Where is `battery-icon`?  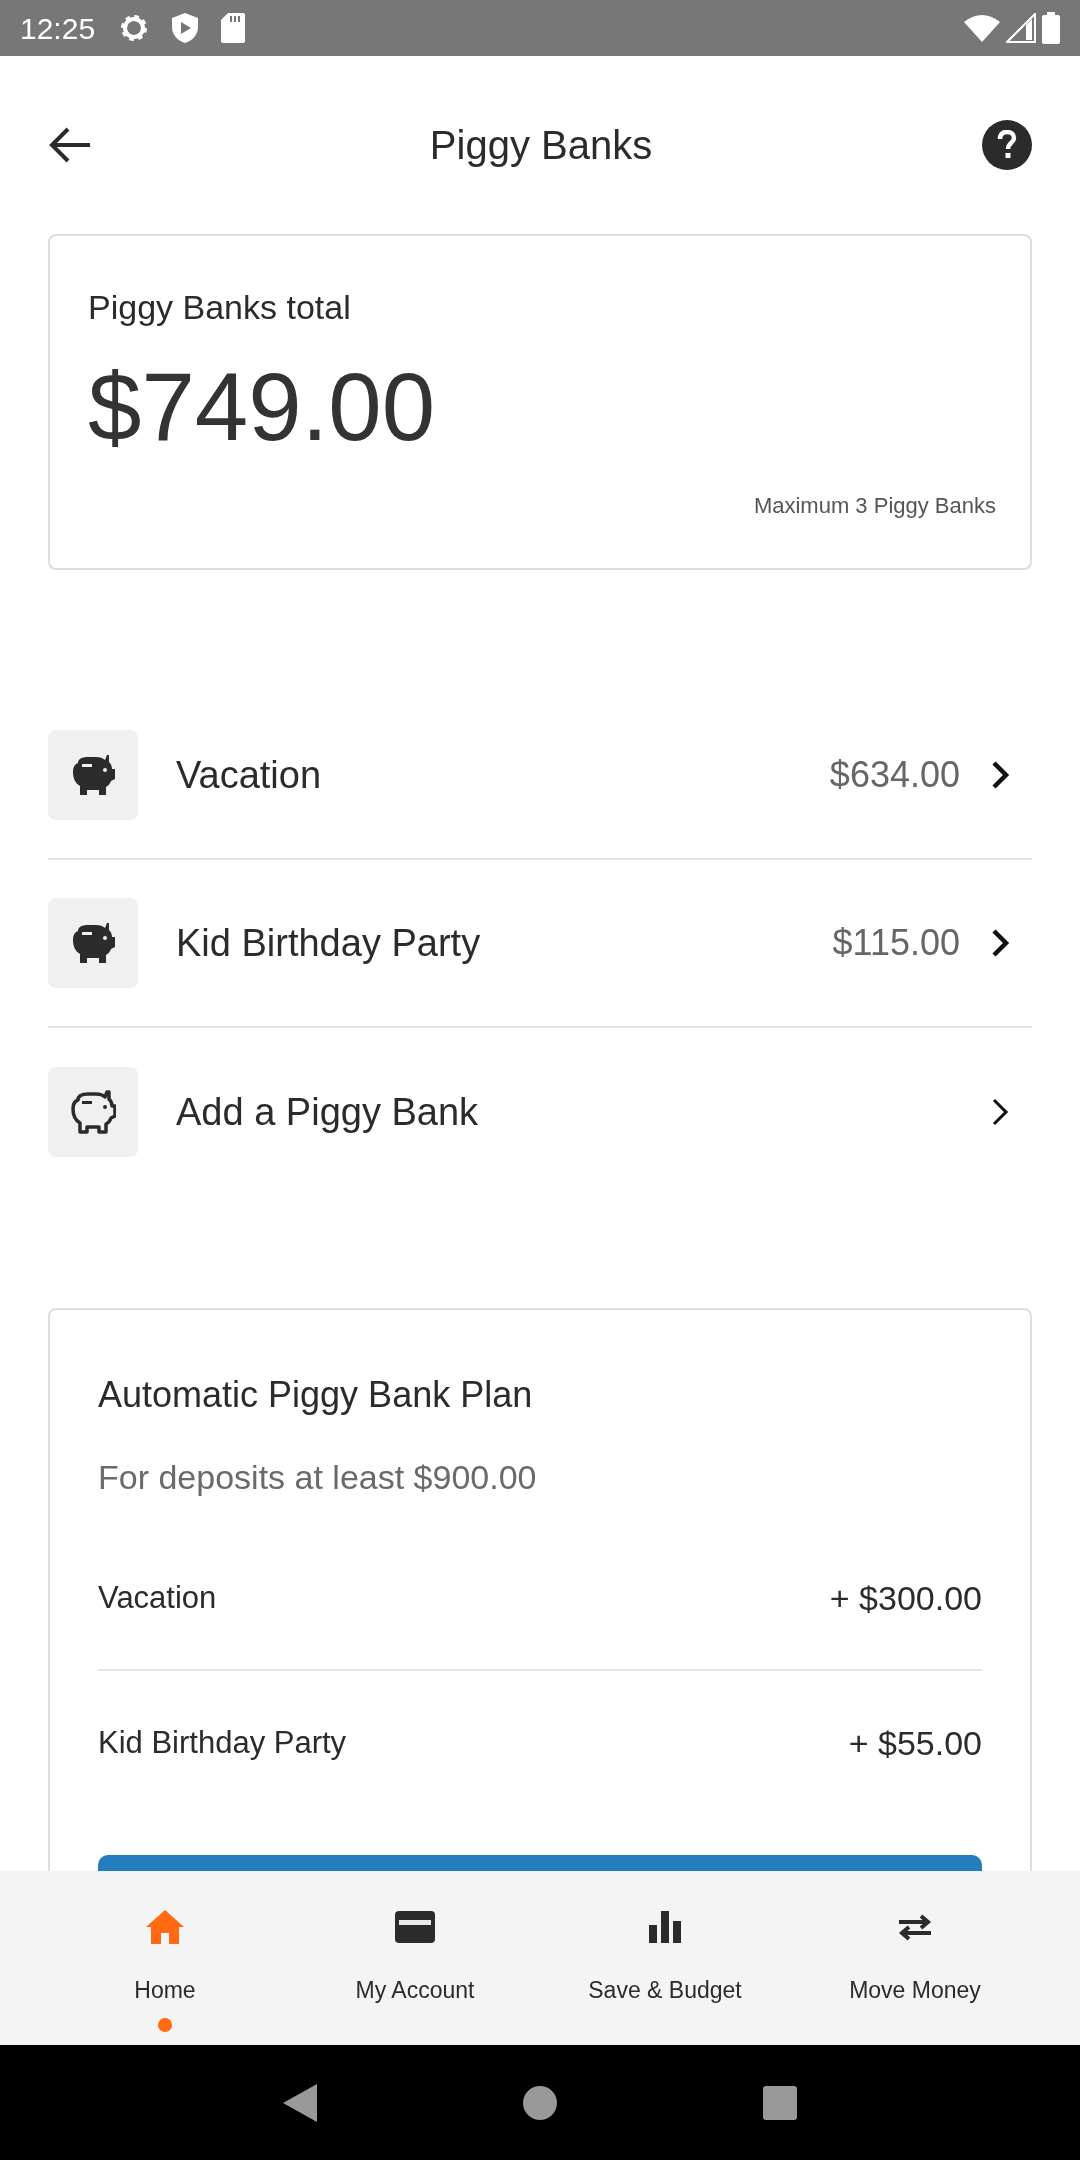
battery-icon is located at coordinates (1051, 28).